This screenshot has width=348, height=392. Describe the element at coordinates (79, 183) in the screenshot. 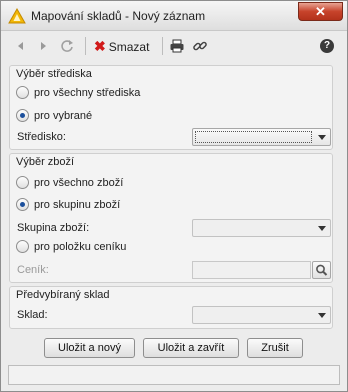

I see `radio-label: pro všechno zboží` at that location.